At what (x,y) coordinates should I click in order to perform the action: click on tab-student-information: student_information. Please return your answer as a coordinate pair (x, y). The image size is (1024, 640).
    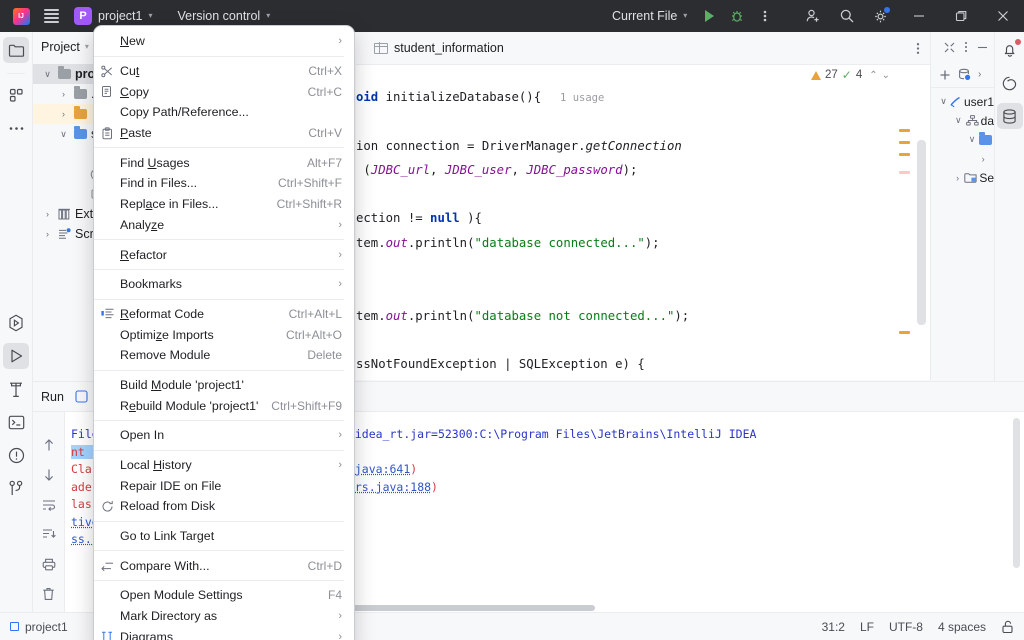
    Looking at the image, I should click on (435, 48).